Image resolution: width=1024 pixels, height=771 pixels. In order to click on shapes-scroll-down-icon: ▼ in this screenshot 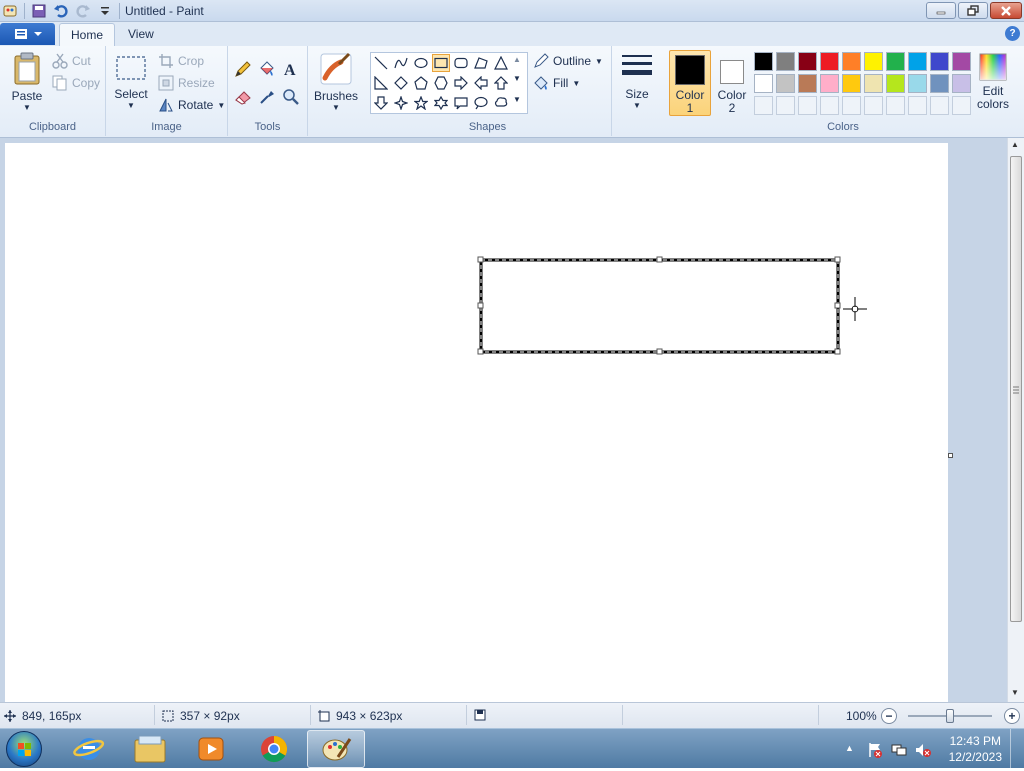, I will do `click(517, 78)`.